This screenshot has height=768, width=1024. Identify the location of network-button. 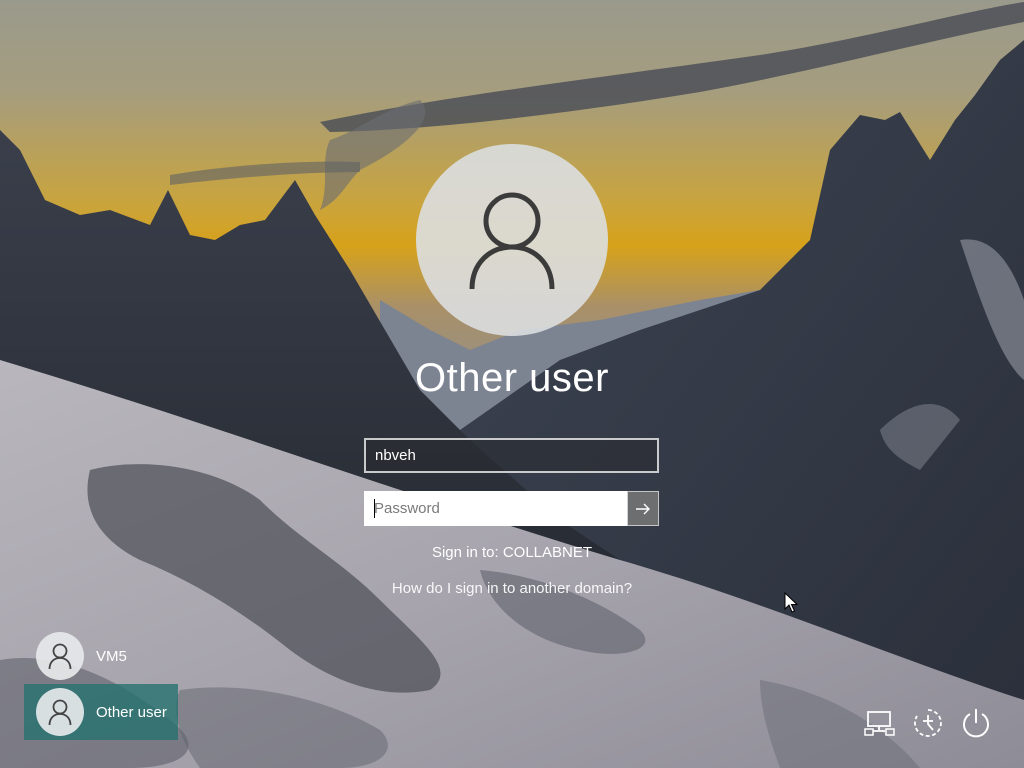
(880, 723).